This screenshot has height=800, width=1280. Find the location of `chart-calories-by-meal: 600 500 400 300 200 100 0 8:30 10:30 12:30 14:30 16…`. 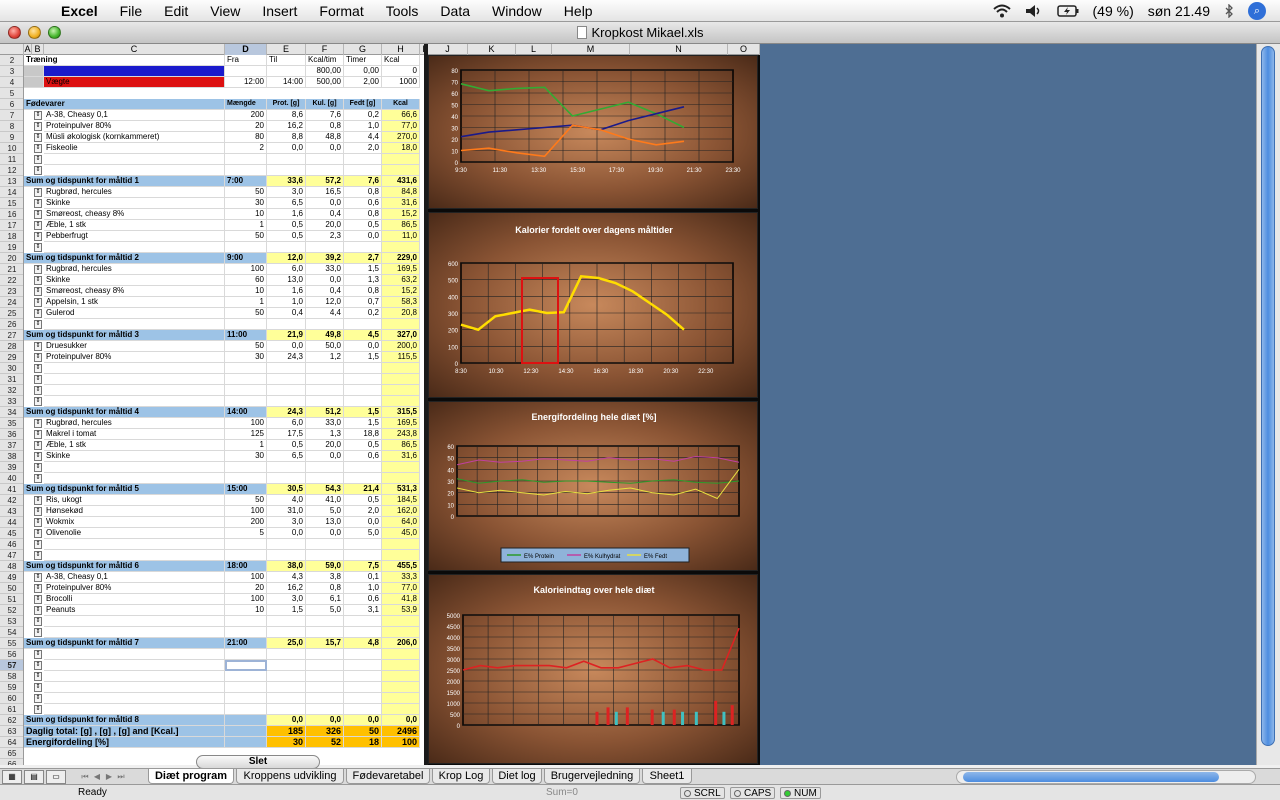

chart-calories-by-meal: 600 500 400 300 200 100 0 8:30 10:30 12:30 14:30 16… is located at coordinates (593, 305).